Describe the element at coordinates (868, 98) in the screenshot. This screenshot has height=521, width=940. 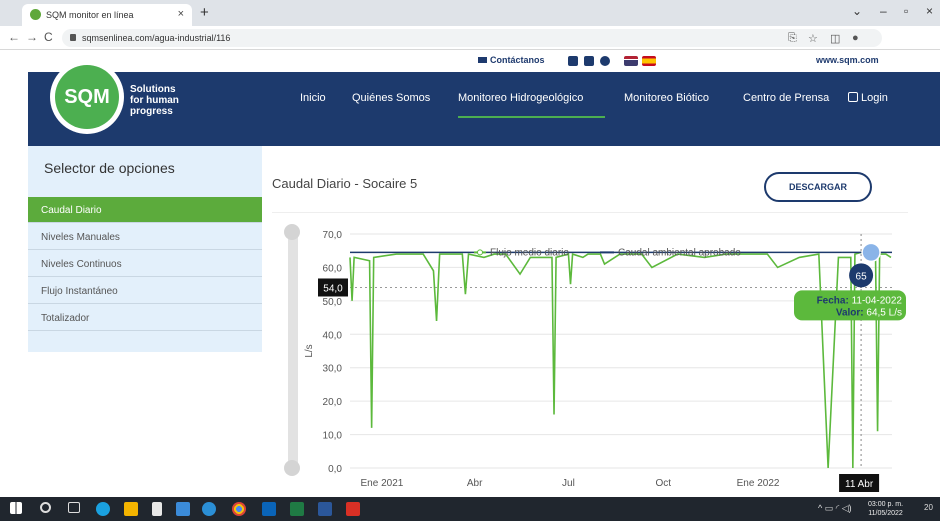
I see `login-button: Login` at that location.